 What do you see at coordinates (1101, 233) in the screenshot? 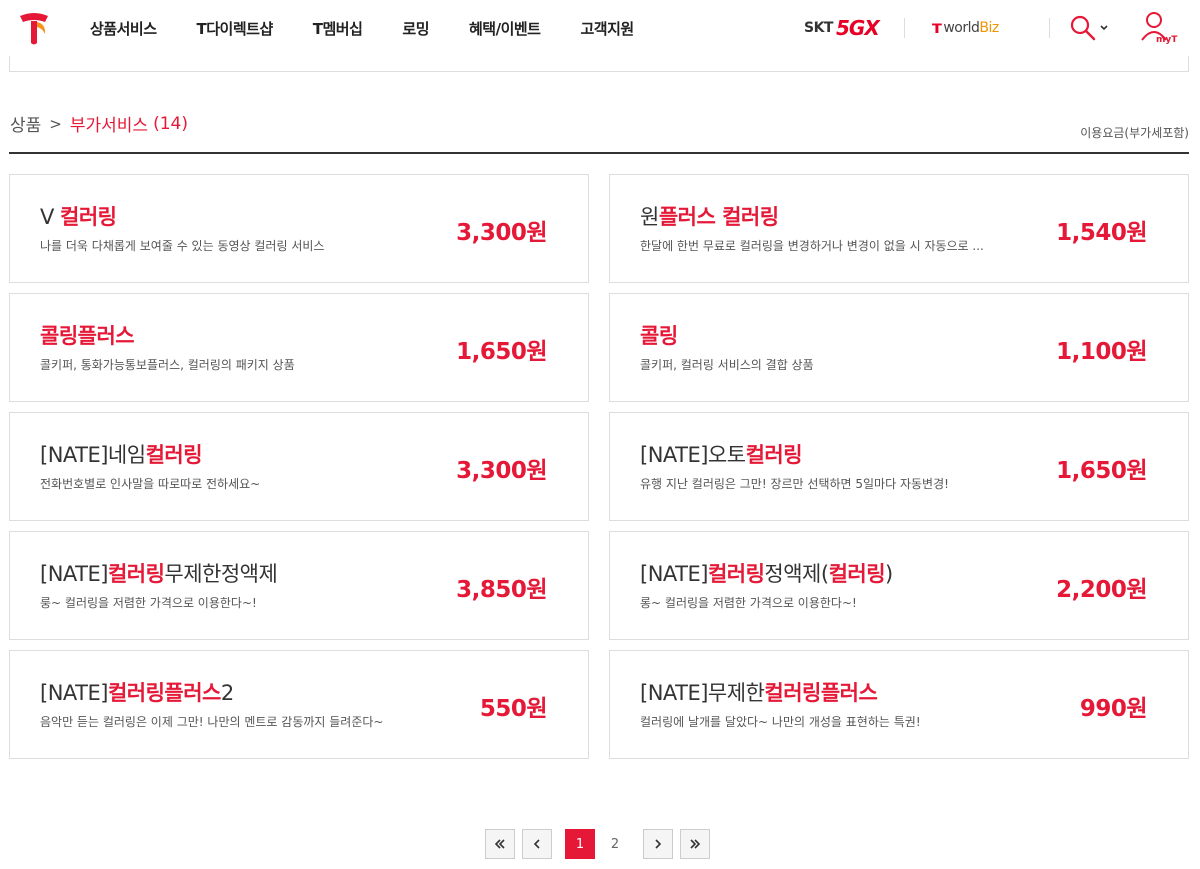
I see `product-price: 1,540원` at bounding box center [1101, 233].